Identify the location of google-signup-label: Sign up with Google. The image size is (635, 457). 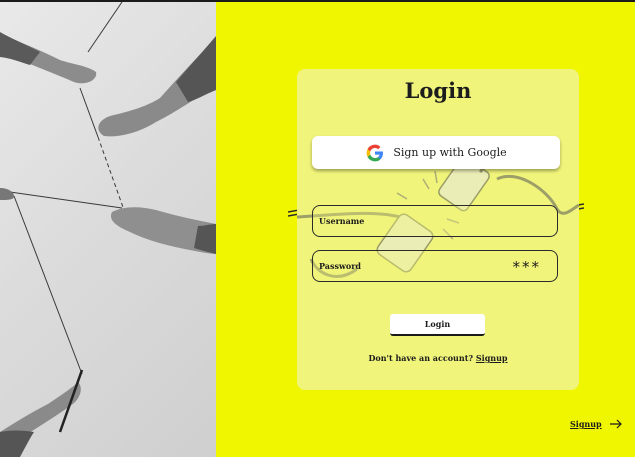
(450, 152).